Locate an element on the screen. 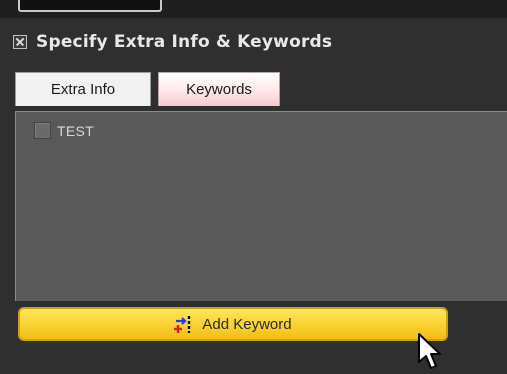 This screenshot has width=507, height=374. tab-bar: Extra Info Keywords is located at coordinates (147, 87).